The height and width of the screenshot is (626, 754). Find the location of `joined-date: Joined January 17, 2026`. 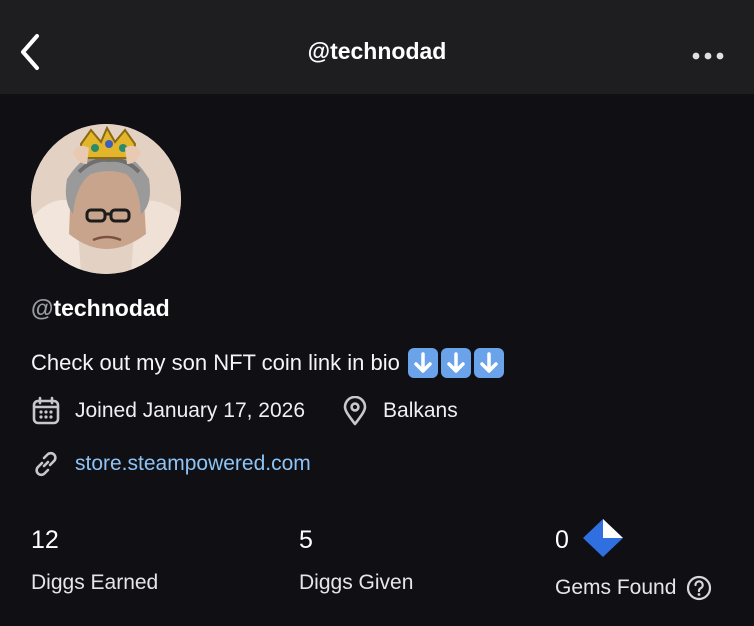

joined-date: Joined January 17, 2026 is located at coordinates (168, 411).